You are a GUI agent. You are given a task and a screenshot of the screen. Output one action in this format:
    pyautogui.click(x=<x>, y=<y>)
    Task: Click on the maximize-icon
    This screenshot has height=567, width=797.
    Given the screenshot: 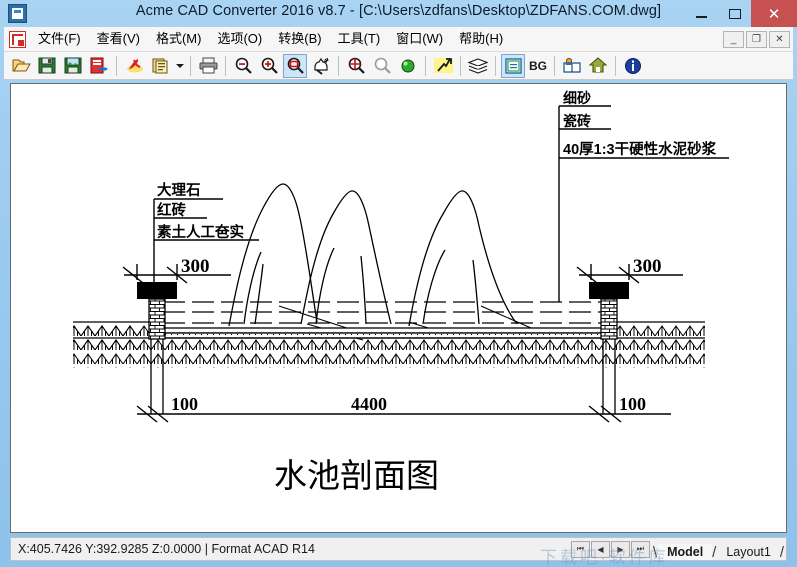 What is the action you would take?
    pyautogui.click(x=734, y=13)
    